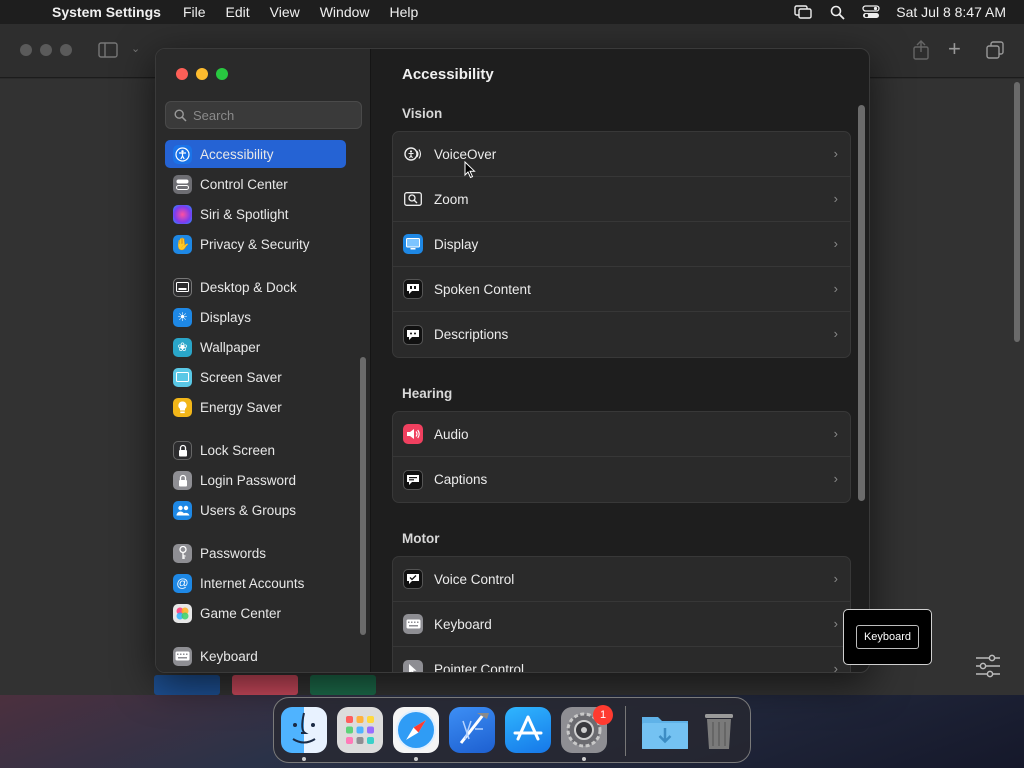 The image size is (1024, 768). Describe the element at coordinates (448, 74) in the screenshot. I see `page-title: Accessibility` at that location.